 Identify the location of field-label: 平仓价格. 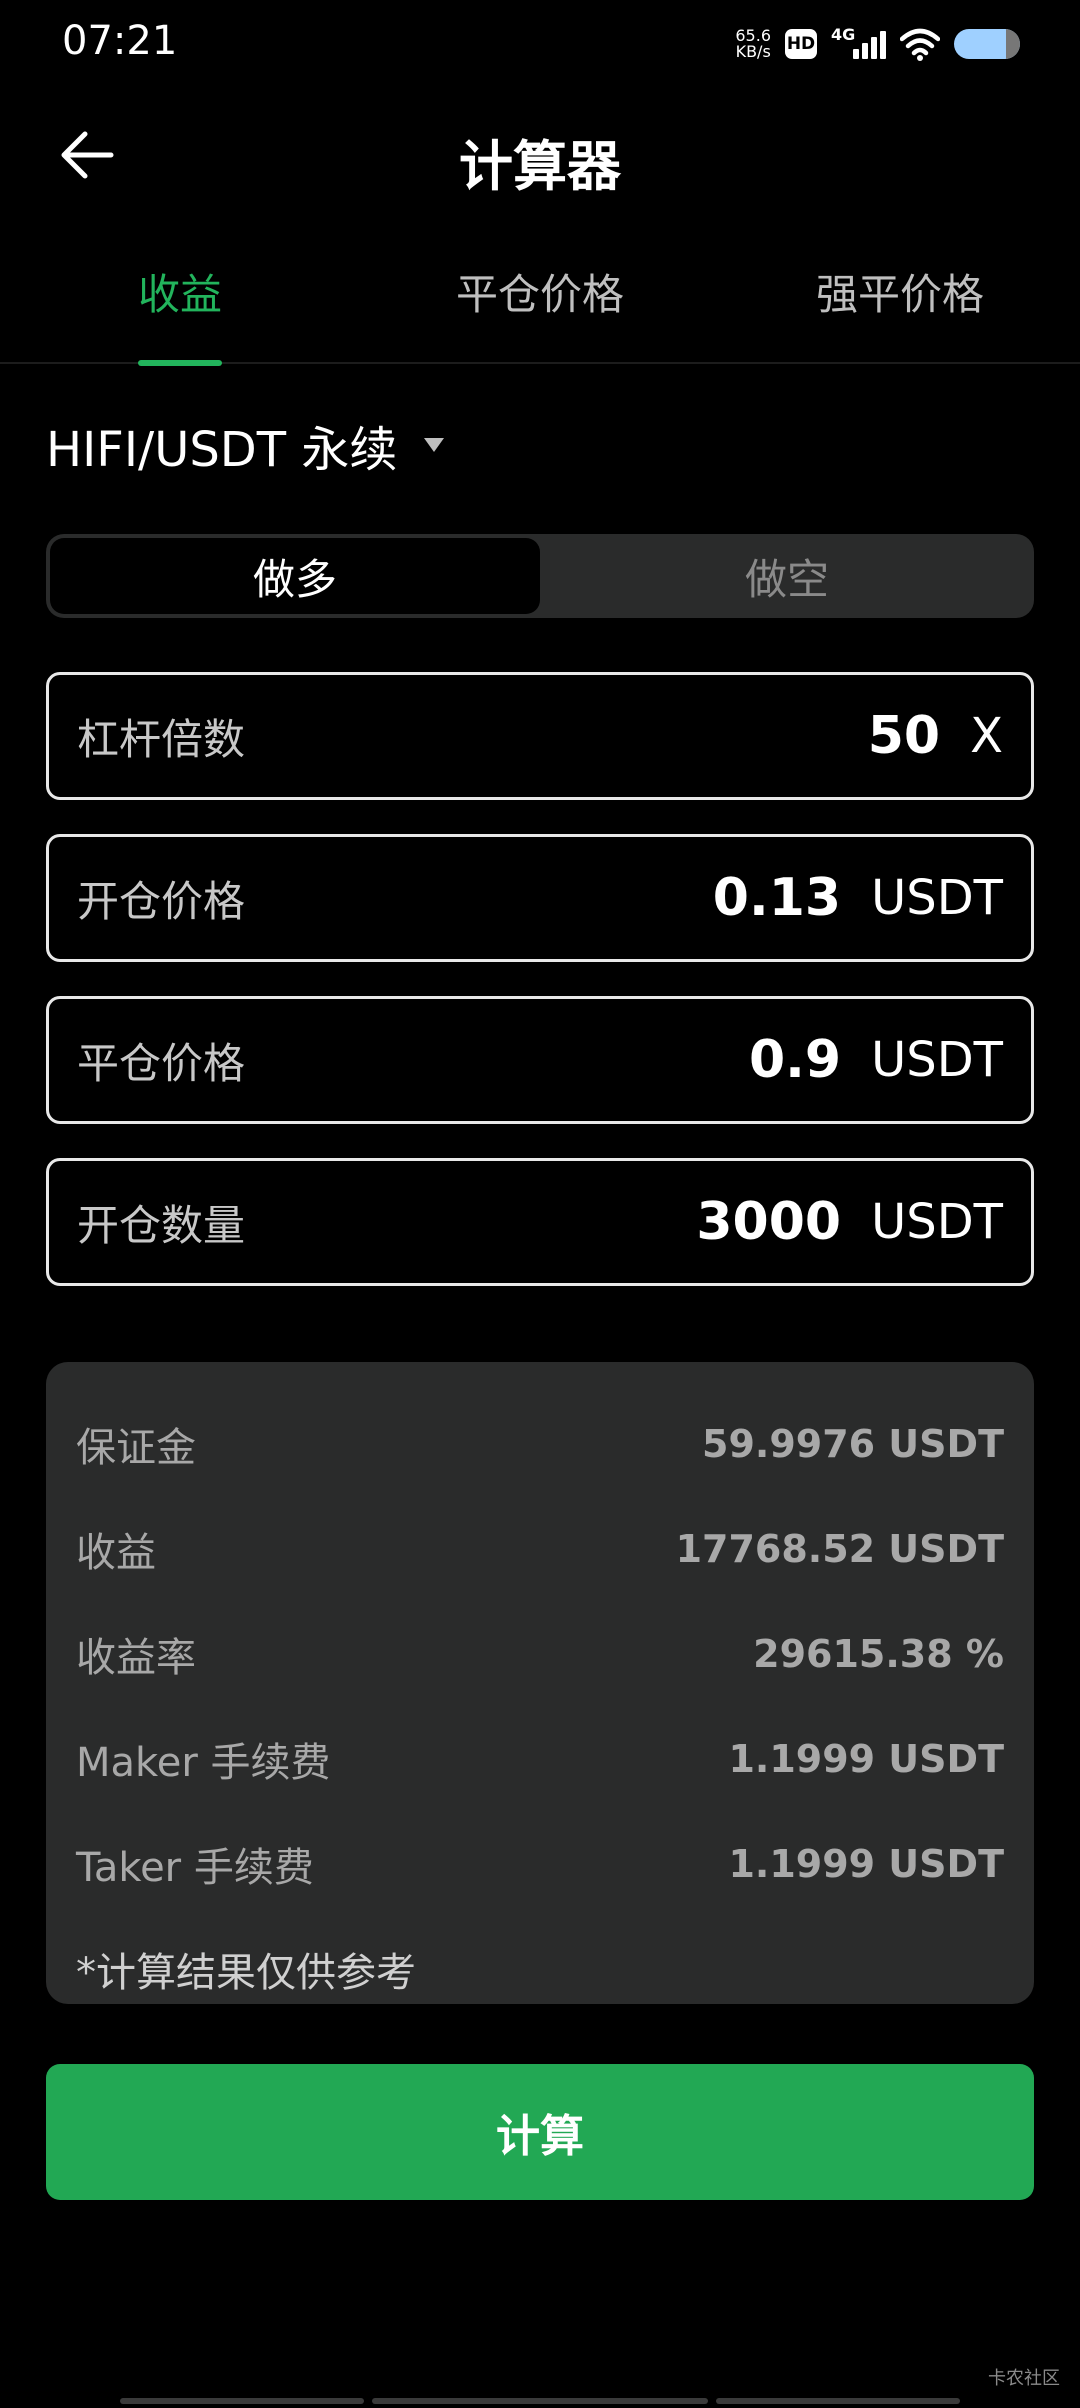
(161, 1063).